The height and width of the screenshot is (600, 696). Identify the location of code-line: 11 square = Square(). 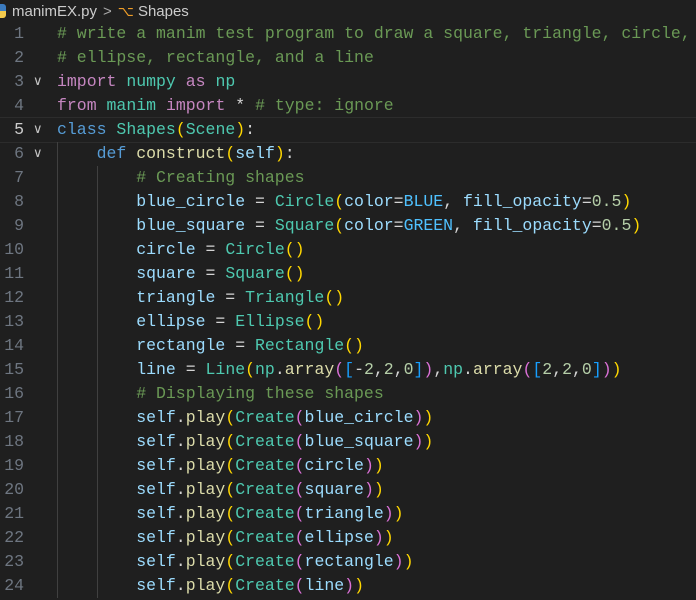
(348, 274).